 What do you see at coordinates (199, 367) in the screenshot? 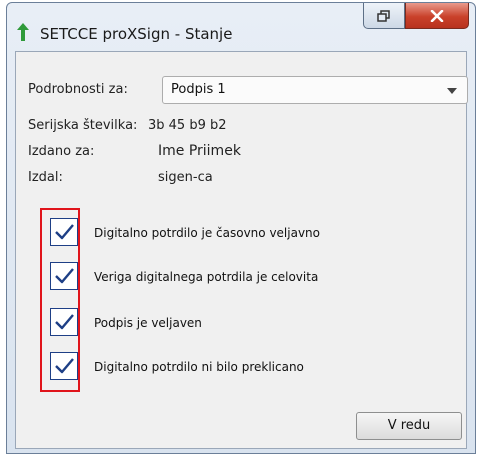
I see `check-label-not-revoked: Digitalno potrdilo ni bilo preklicano` at bounding box center [199, 367].